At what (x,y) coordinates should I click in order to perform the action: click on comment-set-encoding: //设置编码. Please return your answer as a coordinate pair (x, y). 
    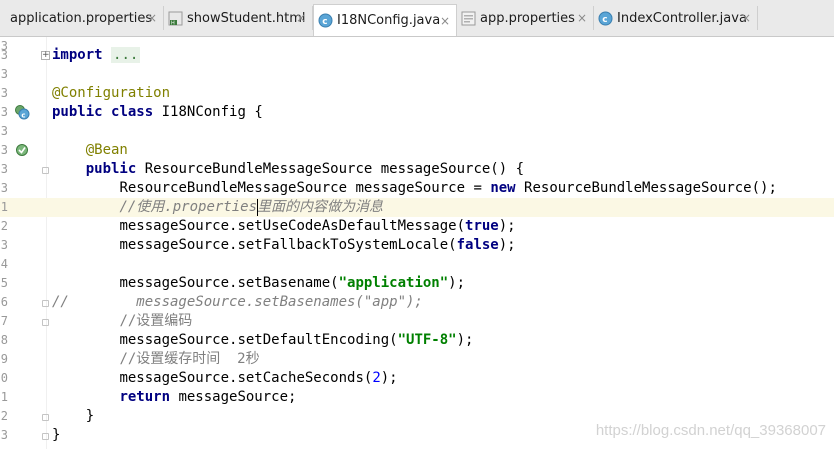
    Looking at the image, I should click on (156, 321).